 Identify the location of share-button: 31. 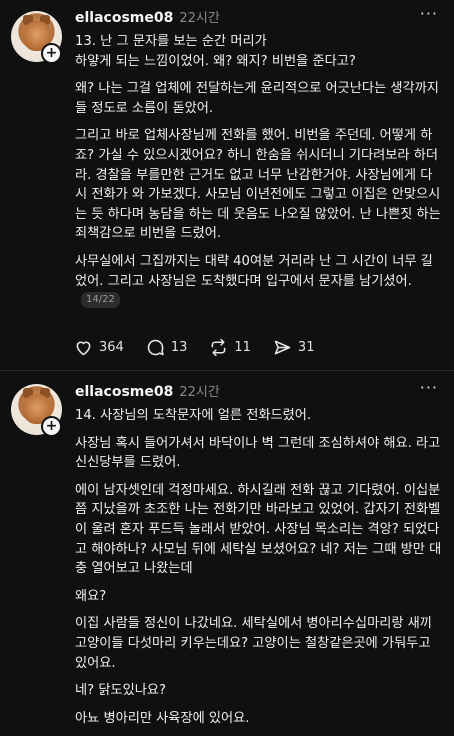
(293, 347).